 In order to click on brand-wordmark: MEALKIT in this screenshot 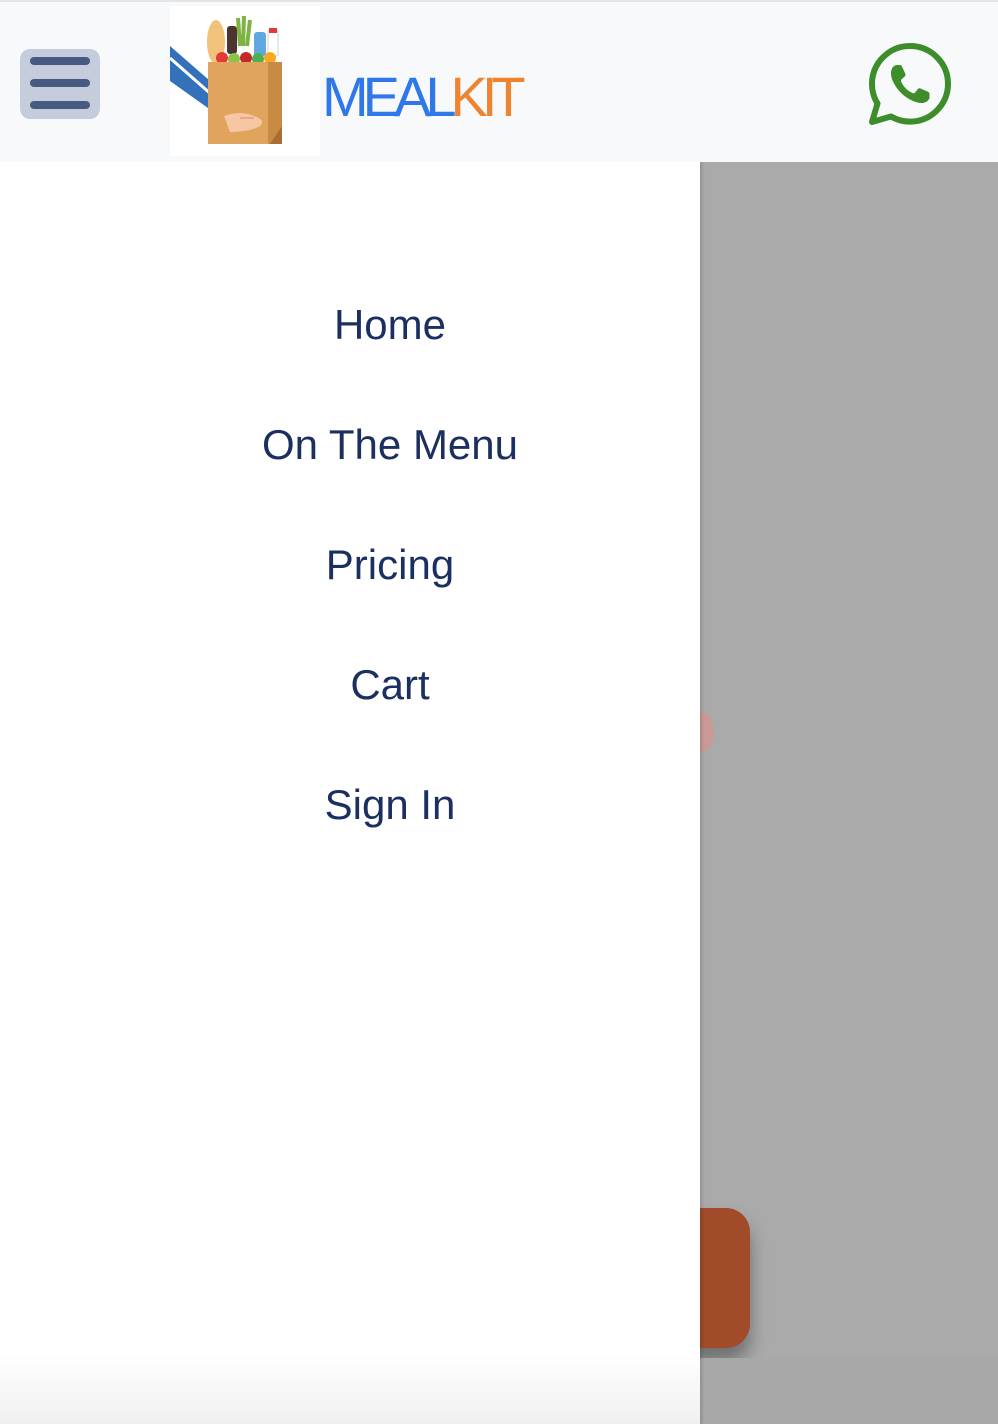, I will do `click(424, 96)`.